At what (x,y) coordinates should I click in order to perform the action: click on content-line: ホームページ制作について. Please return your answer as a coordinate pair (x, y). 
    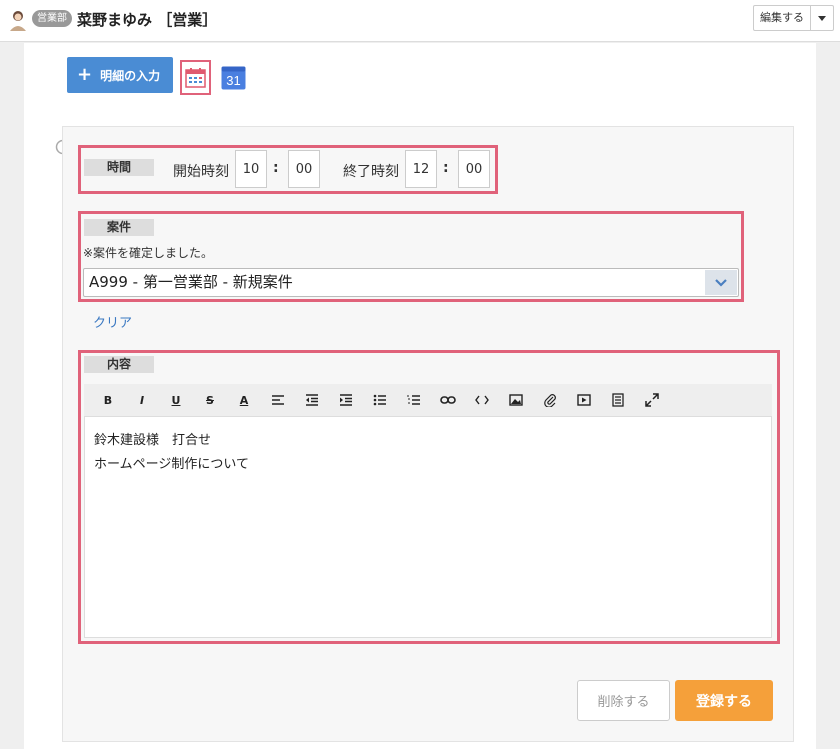
    Looking at the image, I should click on (171, 464).